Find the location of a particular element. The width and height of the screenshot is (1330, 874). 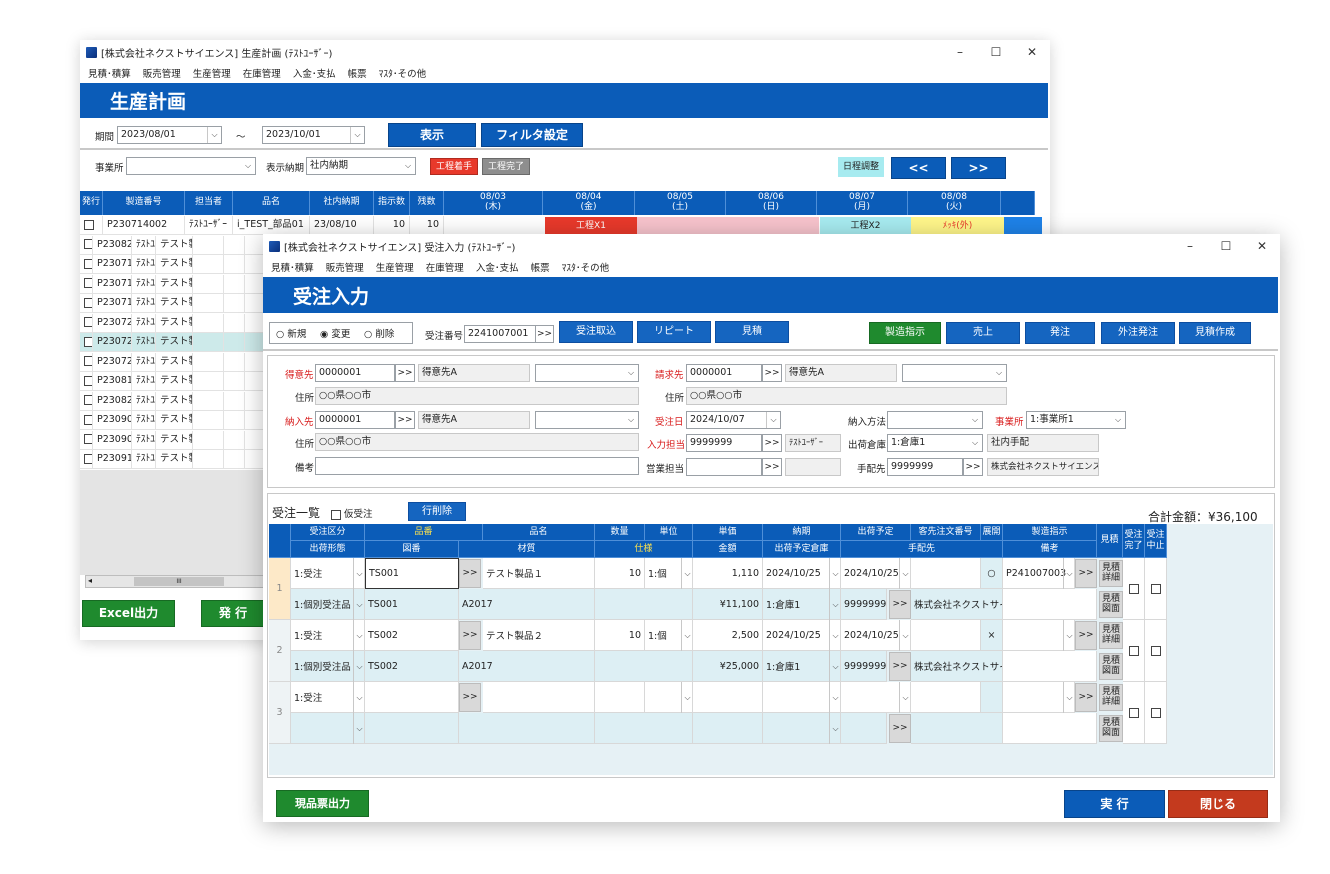

schedule-prev-button: << is located at coordinates (918, 168).